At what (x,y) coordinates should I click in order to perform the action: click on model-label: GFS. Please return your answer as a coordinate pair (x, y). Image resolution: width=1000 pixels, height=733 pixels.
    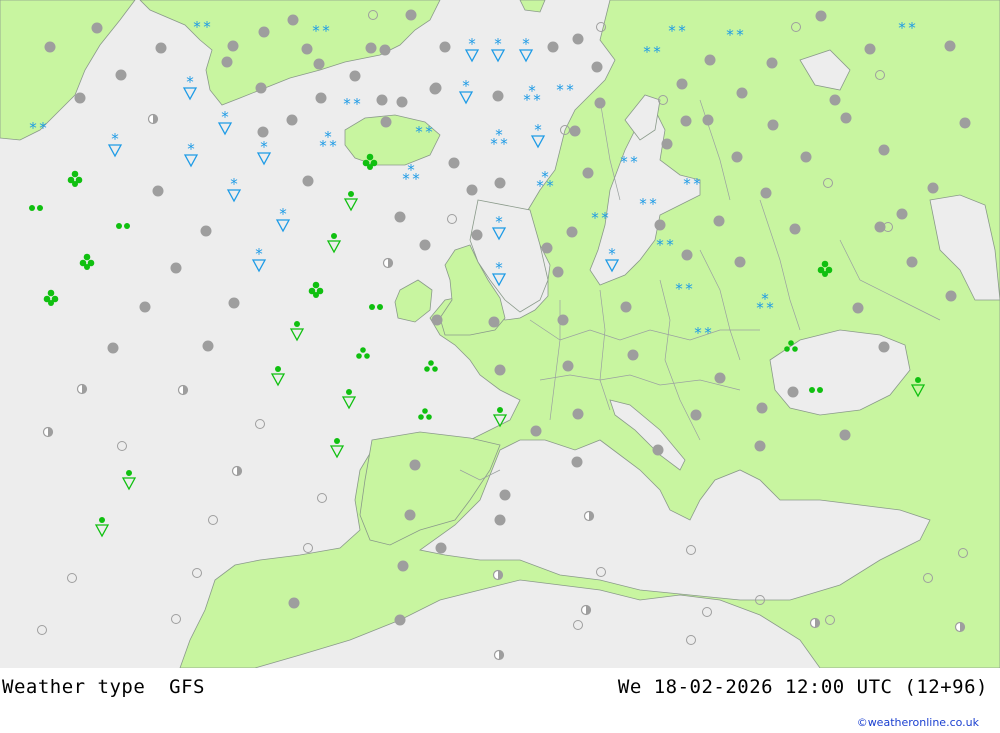
    Looking at the image, I should click on (187, 687).